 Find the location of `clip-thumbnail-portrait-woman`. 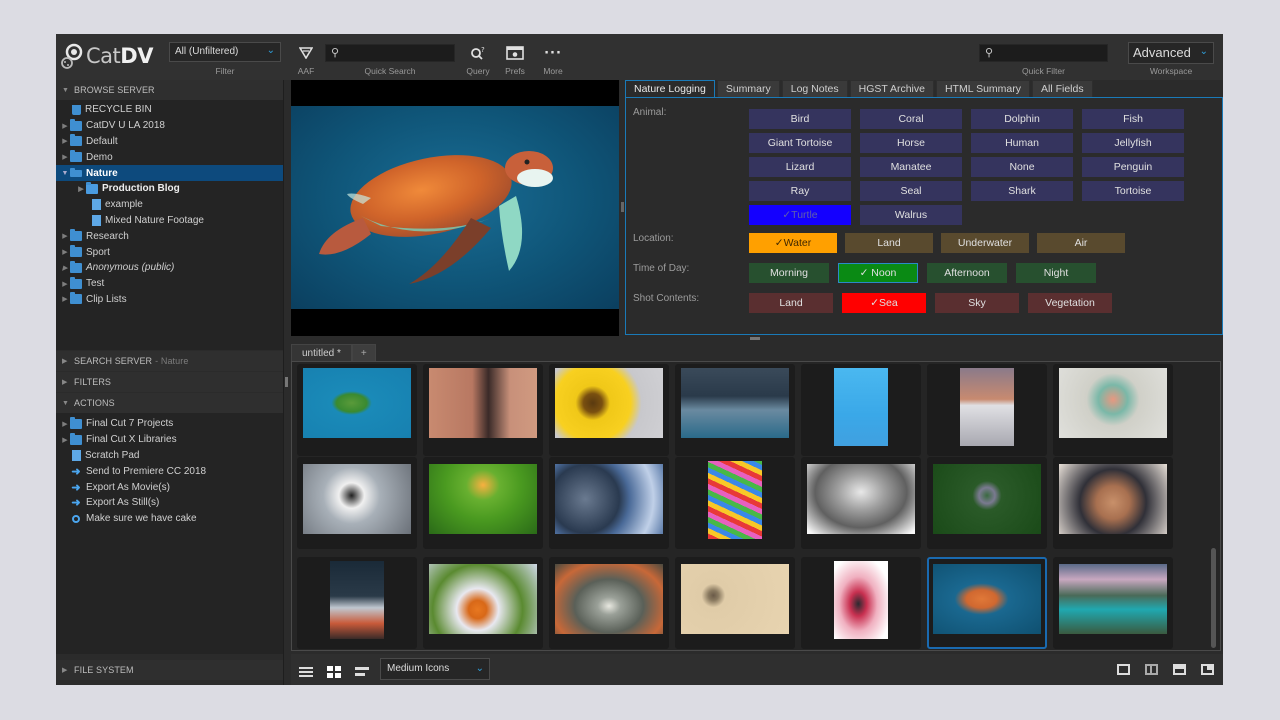

clip-thumbnail-portrait-woman is located at coordinates (483, 410).